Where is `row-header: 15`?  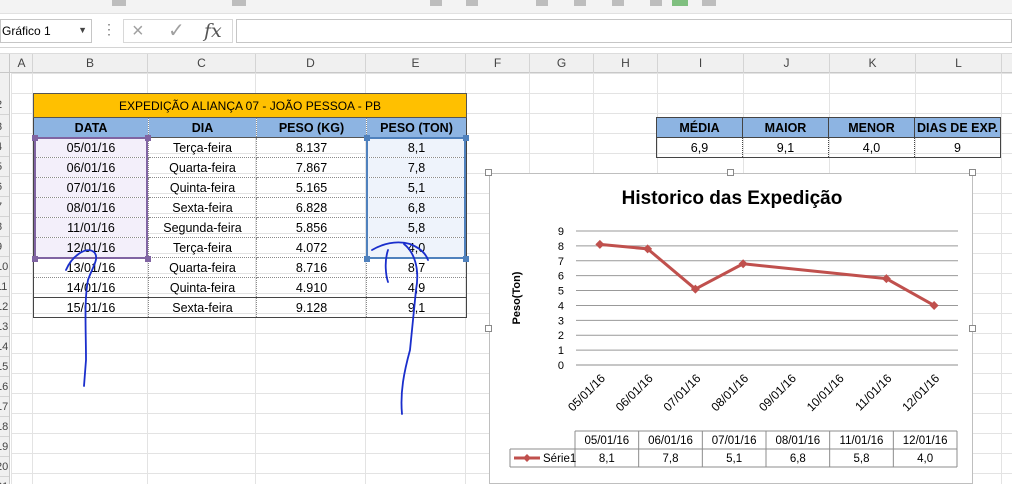 row-header: 15 is located at coordinates (4, 367).